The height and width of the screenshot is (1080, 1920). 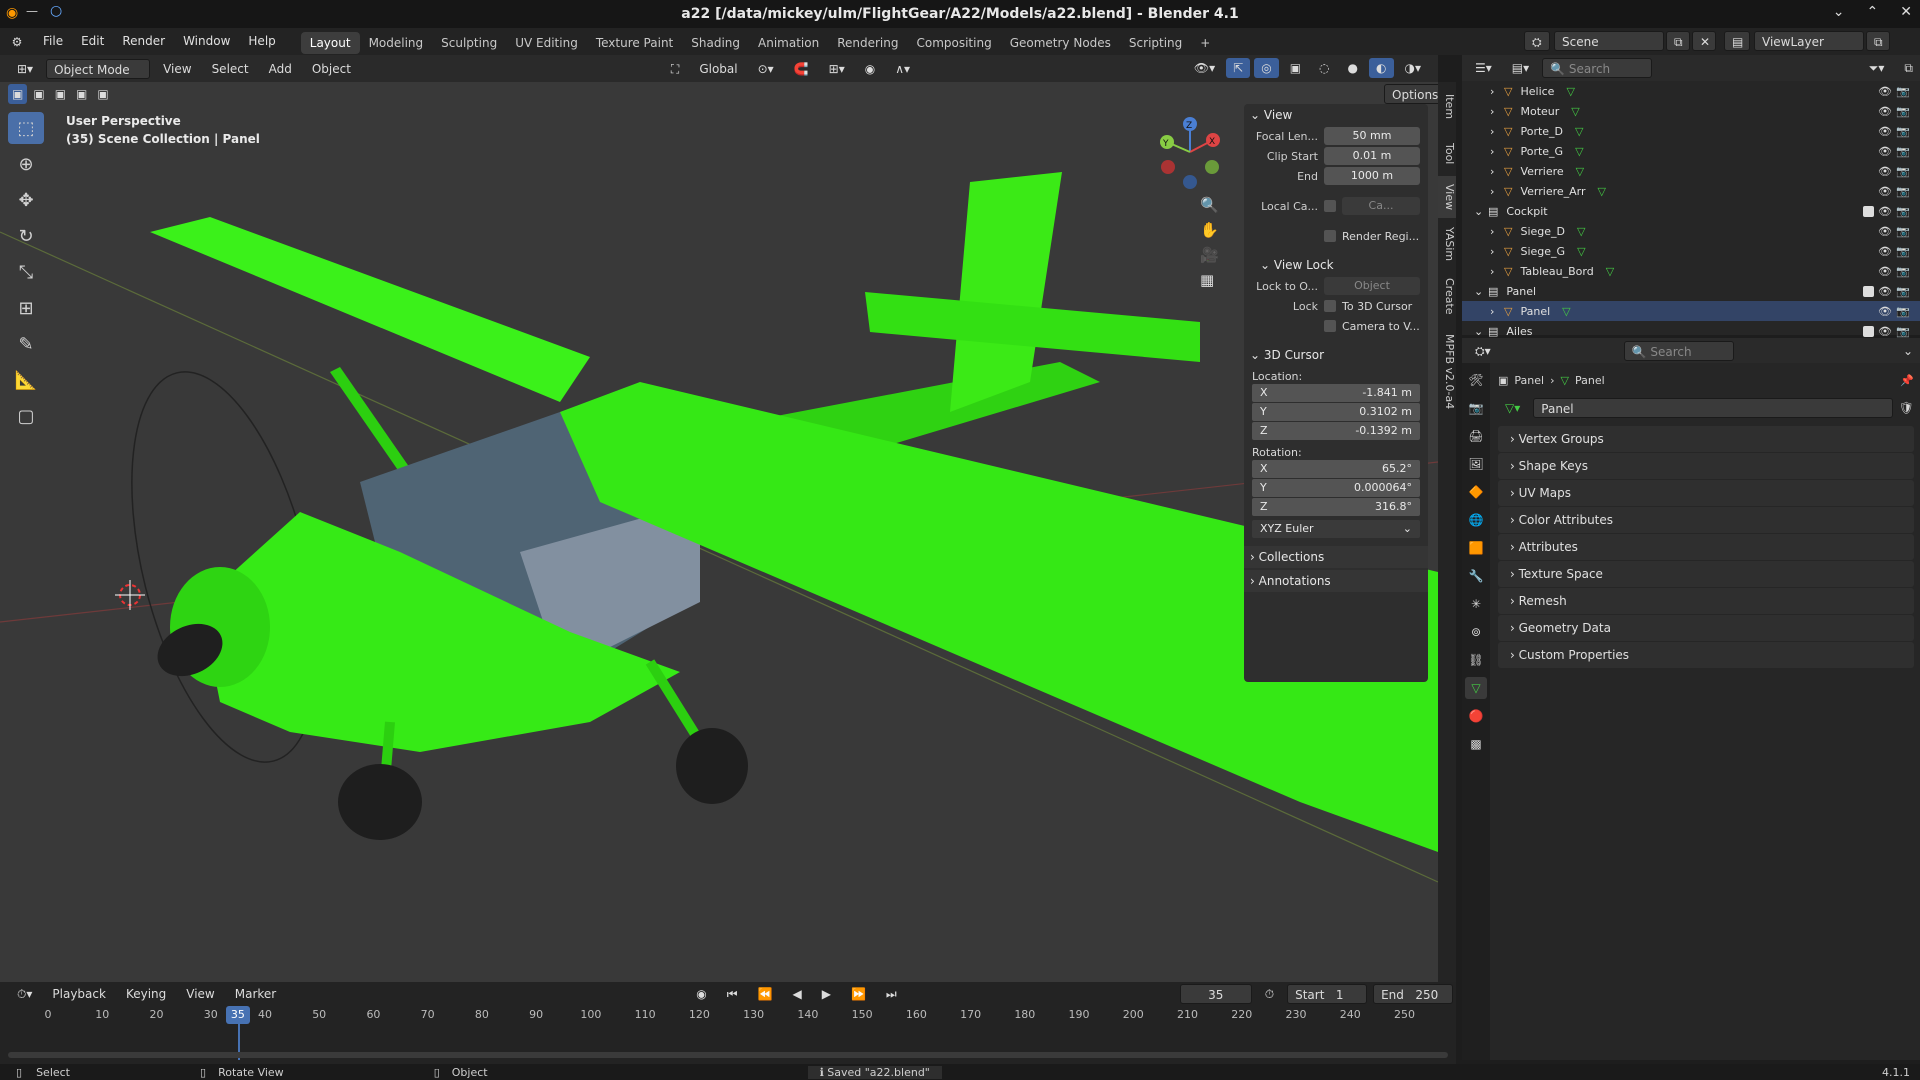 I want to click on pin-icon: 📌, so click(x=1907, y=380).